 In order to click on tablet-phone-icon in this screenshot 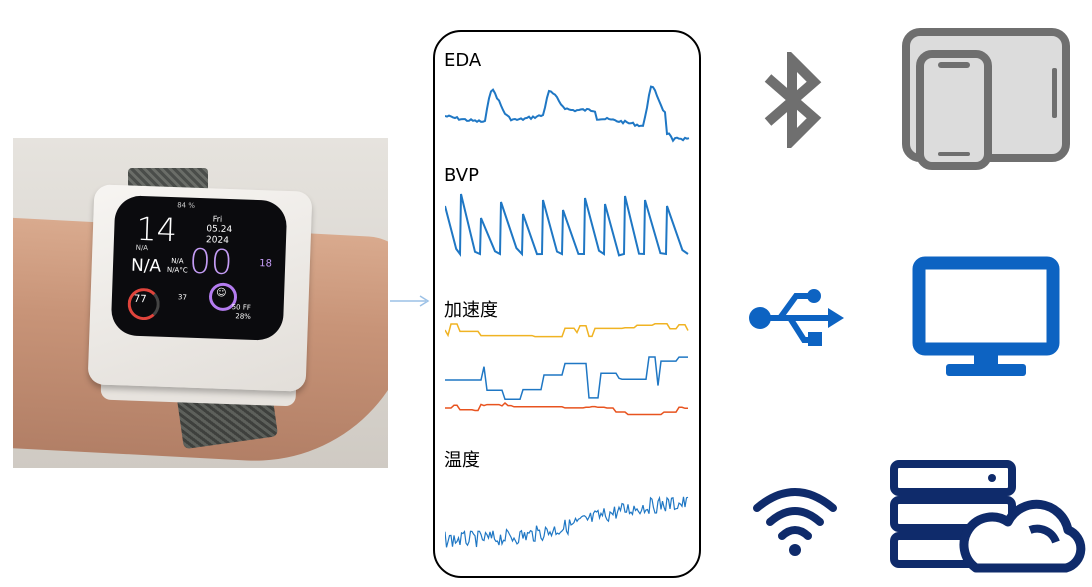, I will do `click(986, 99)`.